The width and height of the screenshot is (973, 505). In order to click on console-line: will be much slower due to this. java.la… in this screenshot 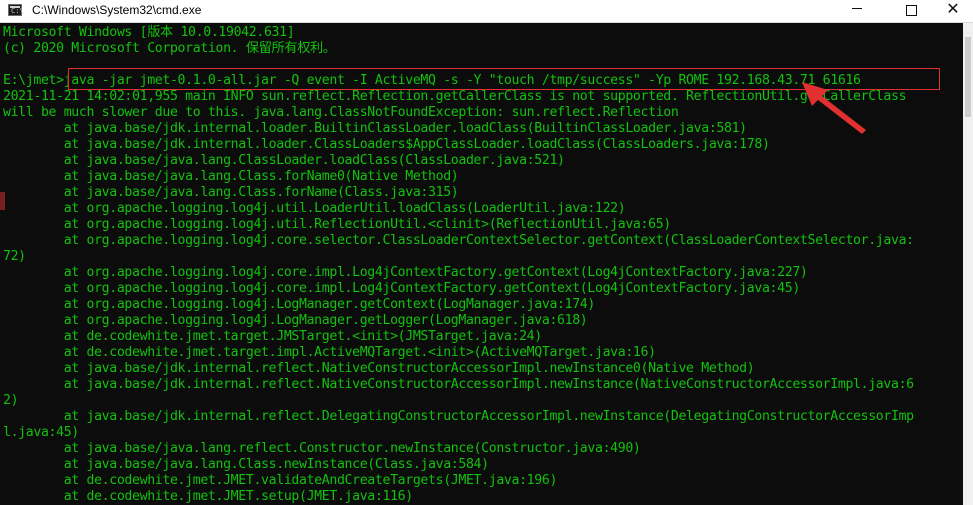, I will do `click(341, 112)`.